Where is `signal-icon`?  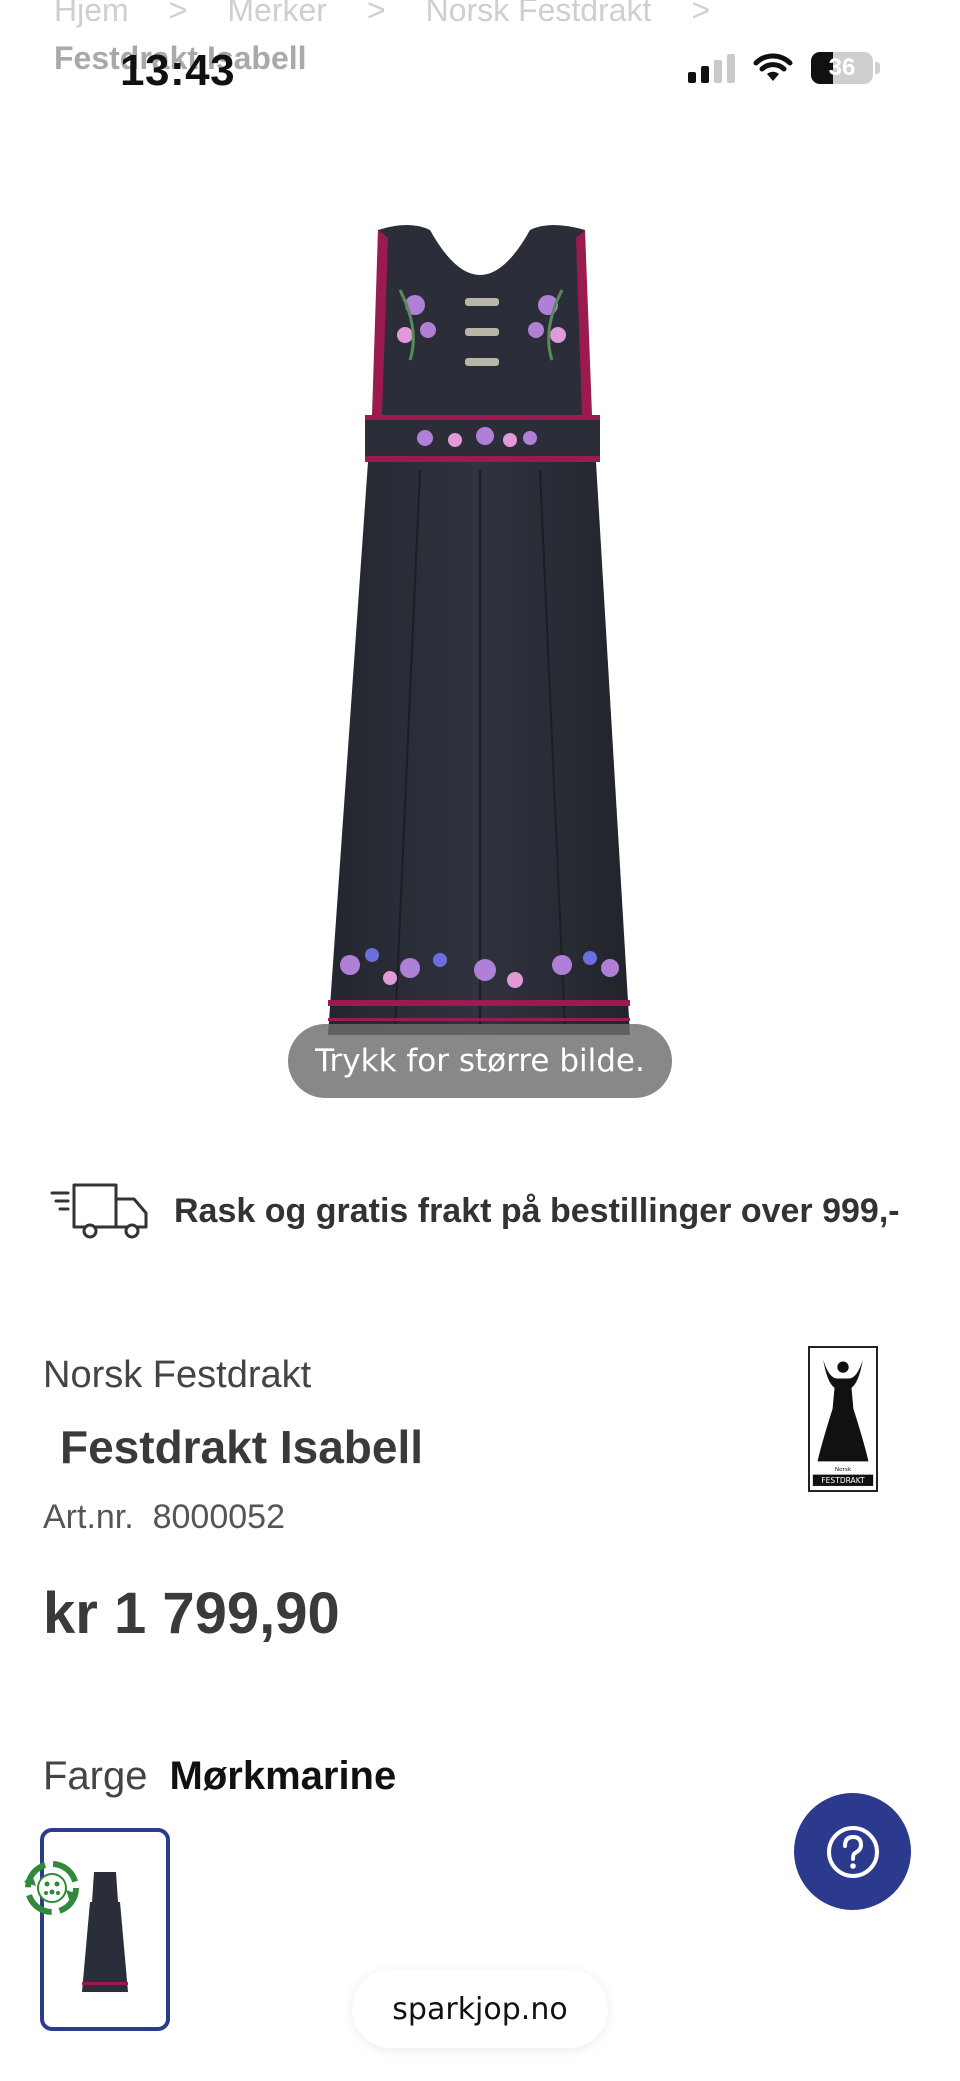
signal-icon is located at coordinates (711, 68).